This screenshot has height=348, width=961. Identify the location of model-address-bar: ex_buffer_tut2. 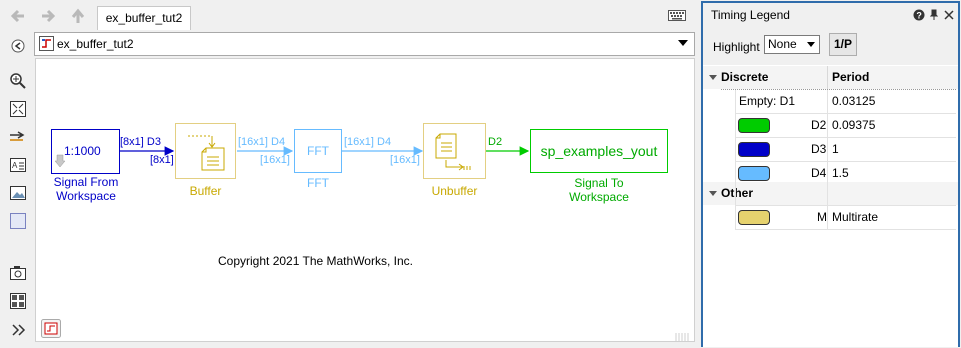
(364, 44).